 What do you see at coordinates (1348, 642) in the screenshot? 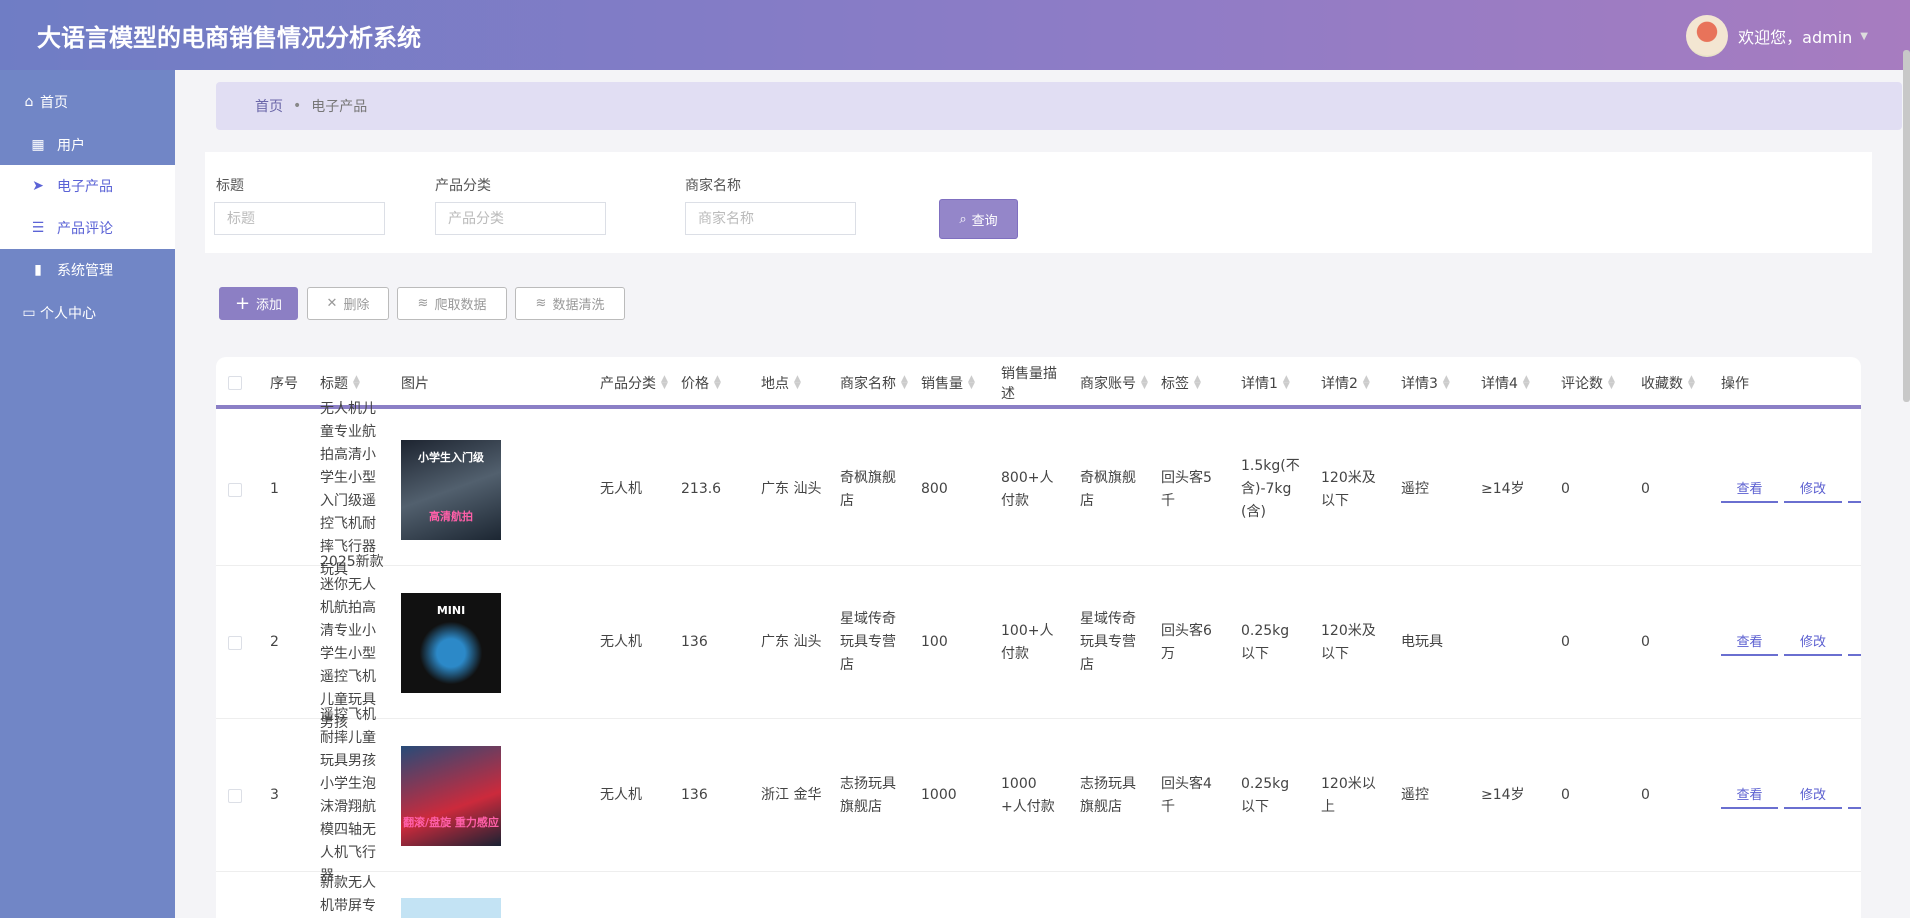
I see `cell-d2-text: 120米及以下` at bounding box center [1348, 642].